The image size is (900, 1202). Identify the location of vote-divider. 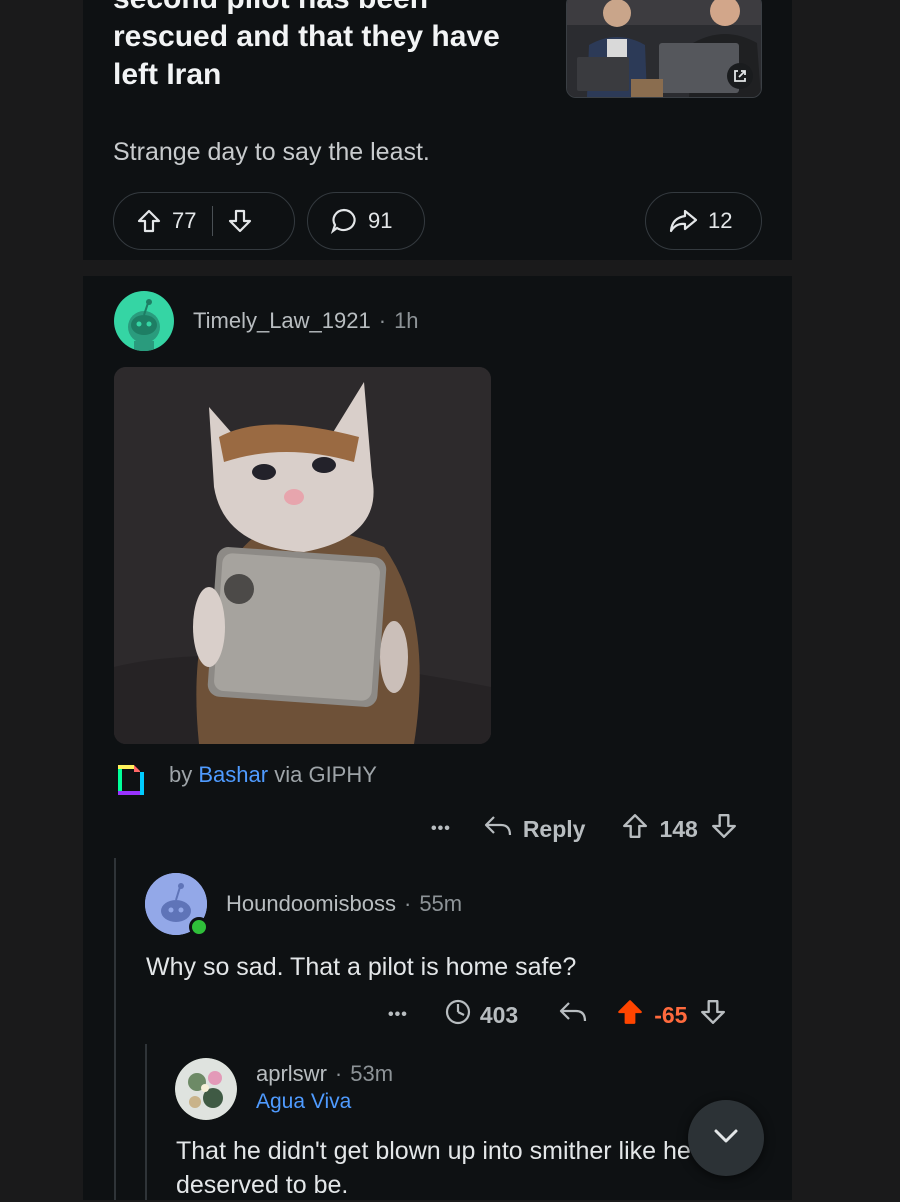
(213, 221).